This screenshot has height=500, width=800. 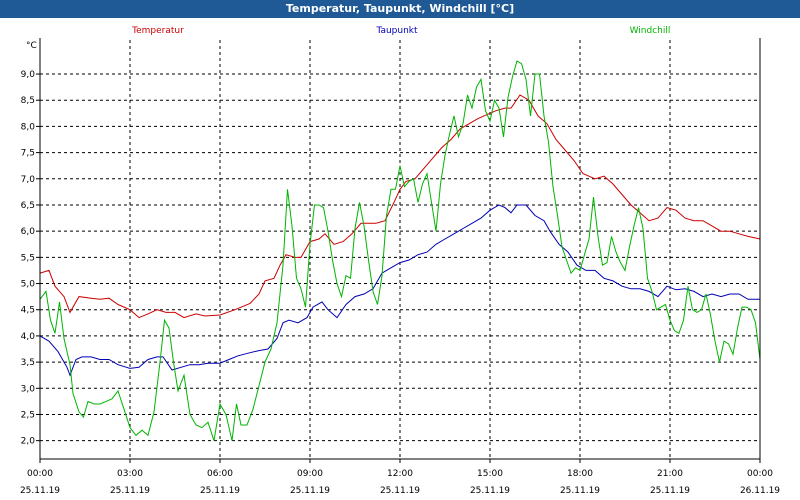 I want to click on x-tick-time-label: 03:00, so click(x=130, y=474).